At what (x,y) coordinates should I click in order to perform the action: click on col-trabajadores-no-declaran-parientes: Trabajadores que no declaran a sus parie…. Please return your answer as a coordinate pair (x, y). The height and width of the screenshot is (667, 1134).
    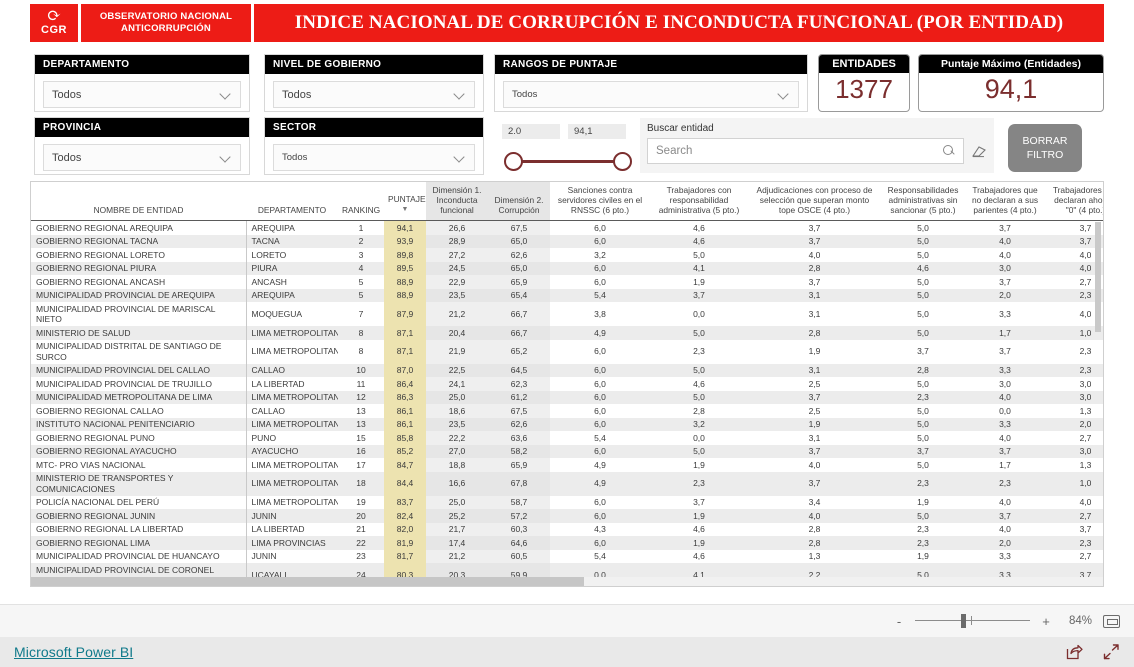
    Looking at the image, I should click on (1005, 201).